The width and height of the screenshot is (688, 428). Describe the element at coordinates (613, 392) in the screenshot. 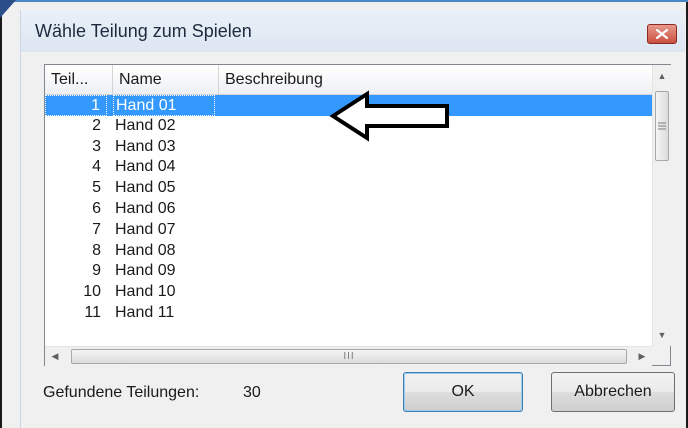

I see `cancel-button: Abbrechen` at that location.